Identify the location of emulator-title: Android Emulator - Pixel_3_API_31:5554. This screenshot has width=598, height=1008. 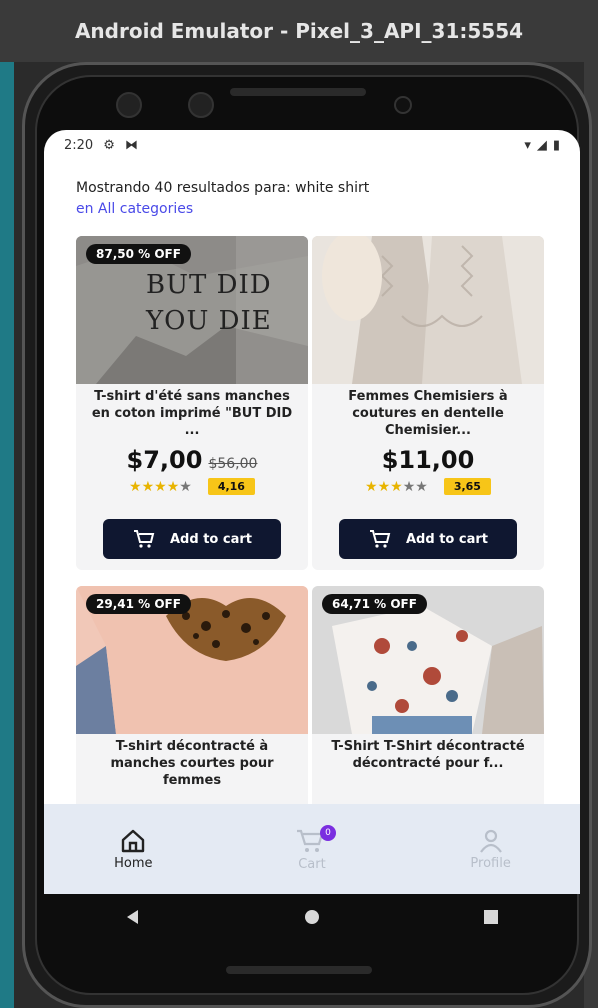
(299, 31).